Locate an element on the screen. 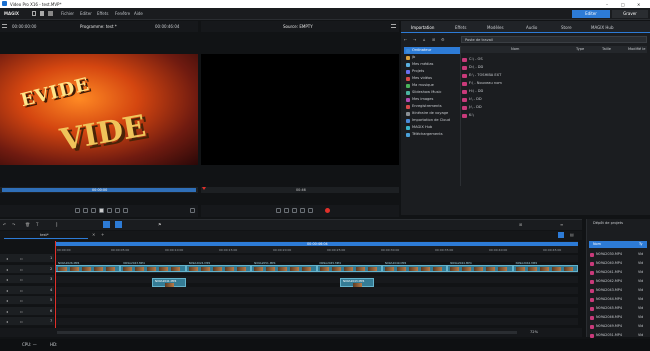 Image resolution: width=650 pixels, height=351 pixels. source-prev-button is located at coordinates (286, 210).